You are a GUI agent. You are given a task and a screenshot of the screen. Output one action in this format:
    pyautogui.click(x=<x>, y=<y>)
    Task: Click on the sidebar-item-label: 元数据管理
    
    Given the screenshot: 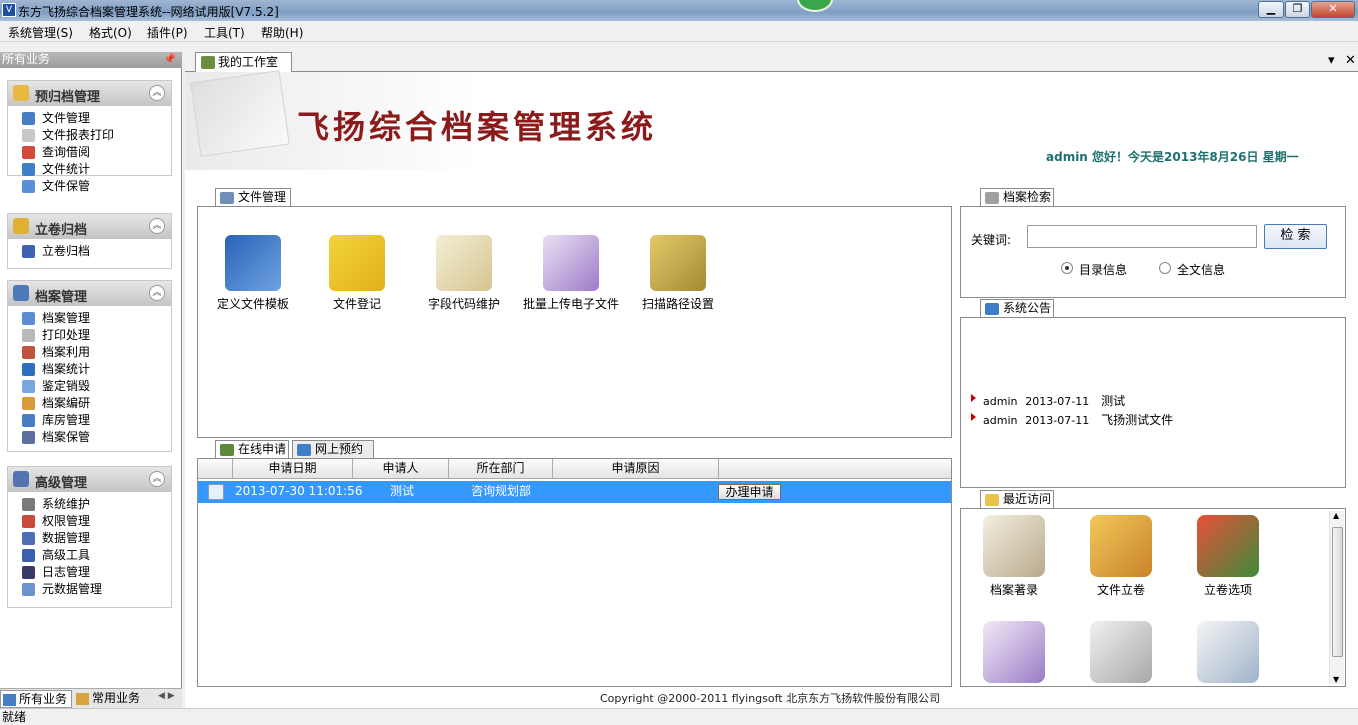 What is the action you would take?
    pyautogui.click(x=72, y=589)
    